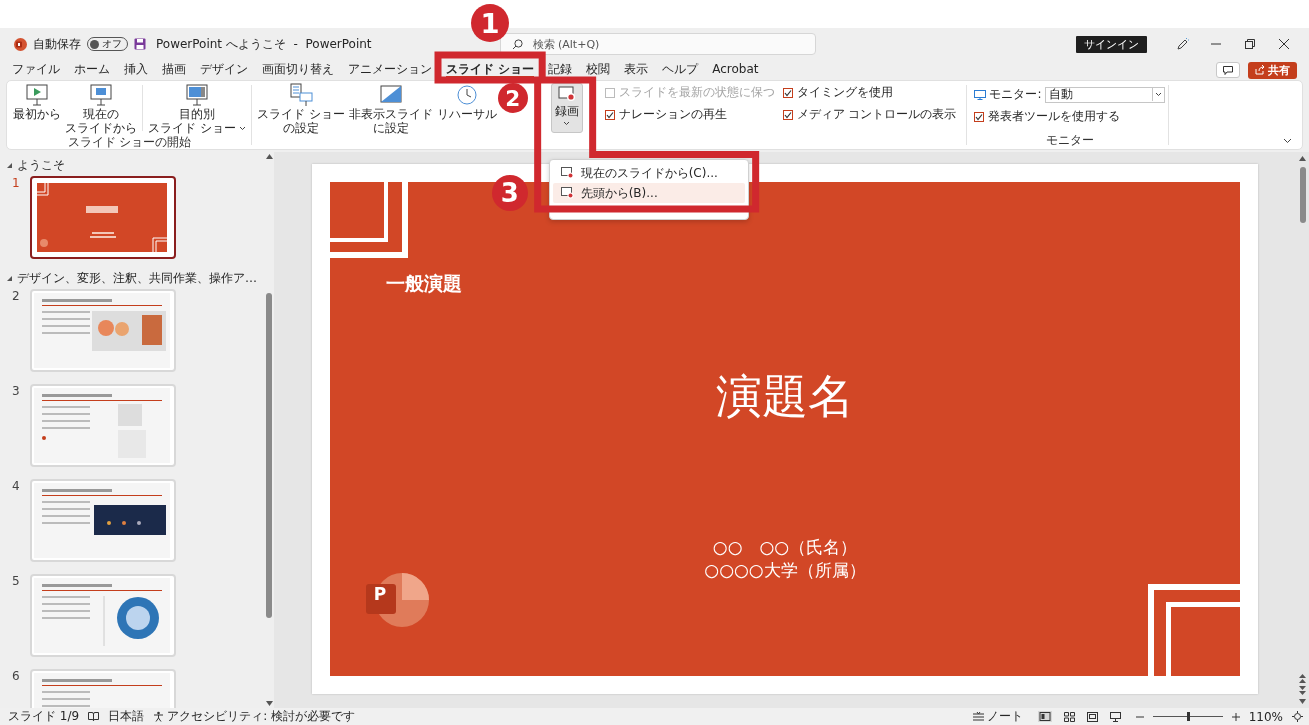  Describe the element at coordinates (57, 44) in the screenshot. I see `autosave-label: 自動保存` at that location.